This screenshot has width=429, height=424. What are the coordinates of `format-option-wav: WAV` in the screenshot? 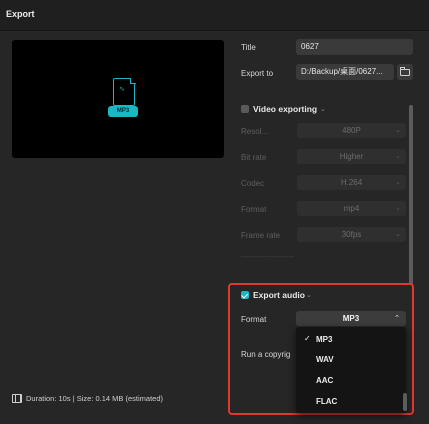 It's located at (351, 359).